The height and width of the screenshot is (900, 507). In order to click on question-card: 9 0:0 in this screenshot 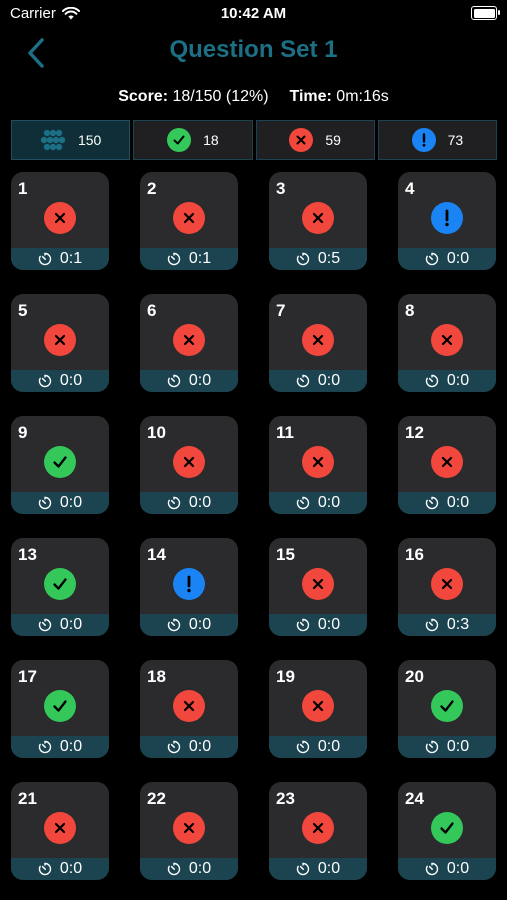, I will do `click(60, 465)`.